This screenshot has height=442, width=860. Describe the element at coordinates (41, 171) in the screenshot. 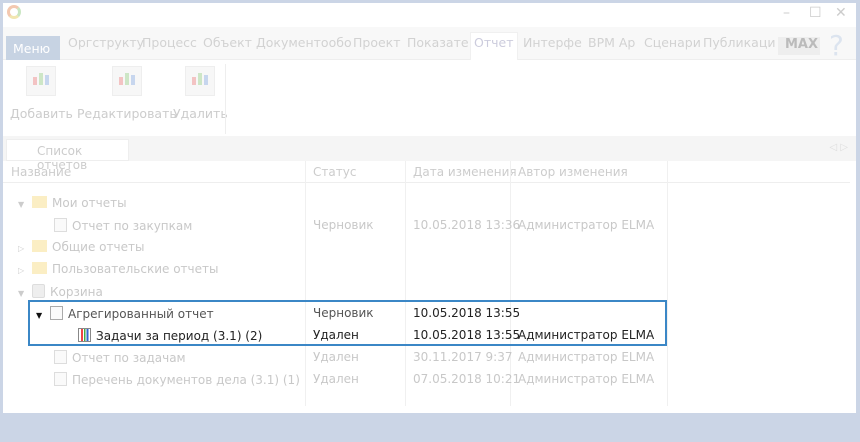

I see `header-name: Название` at that location.